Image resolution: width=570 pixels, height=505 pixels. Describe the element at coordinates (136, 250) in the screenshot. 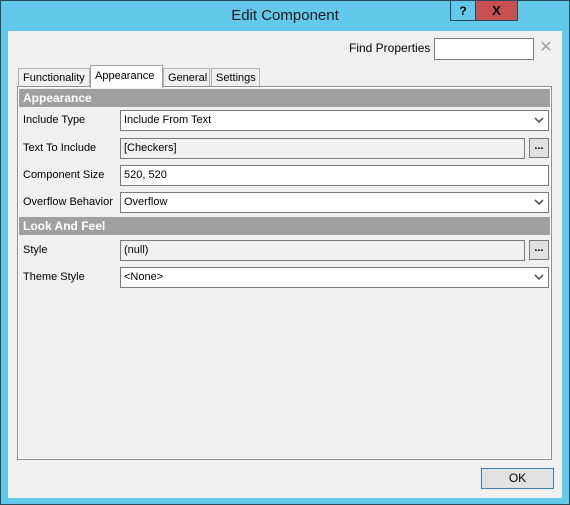

I see `style-value: (null)` at that location.